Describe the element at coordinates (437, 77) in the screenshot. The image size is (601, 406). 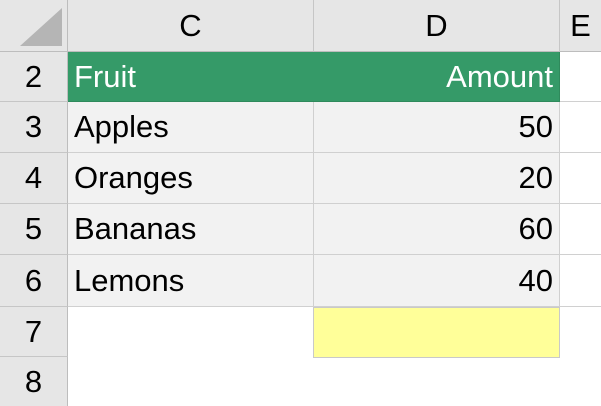
I see `cell-d2-amount-header: Amount` at that location.